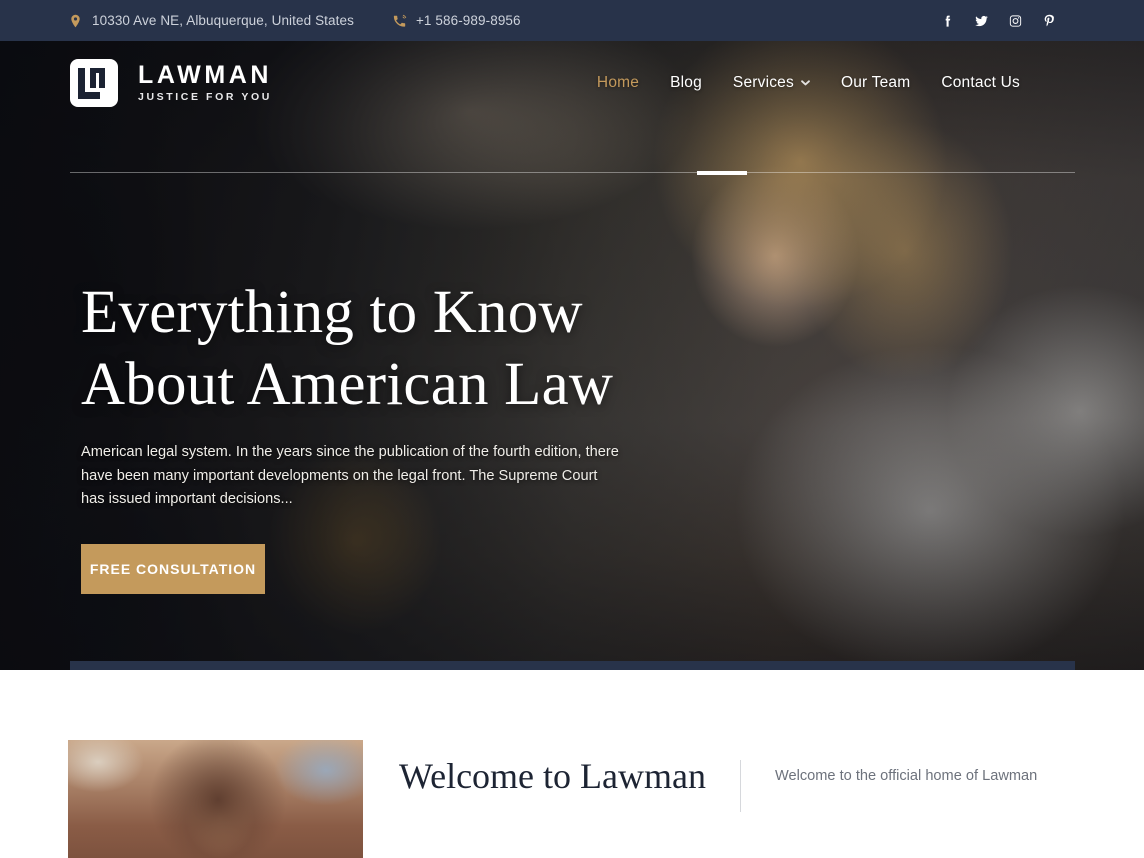 This screenshot has width=1144, height=858. I want to click on hero-heading-line-1: Everything to Know, so click(332, 312).